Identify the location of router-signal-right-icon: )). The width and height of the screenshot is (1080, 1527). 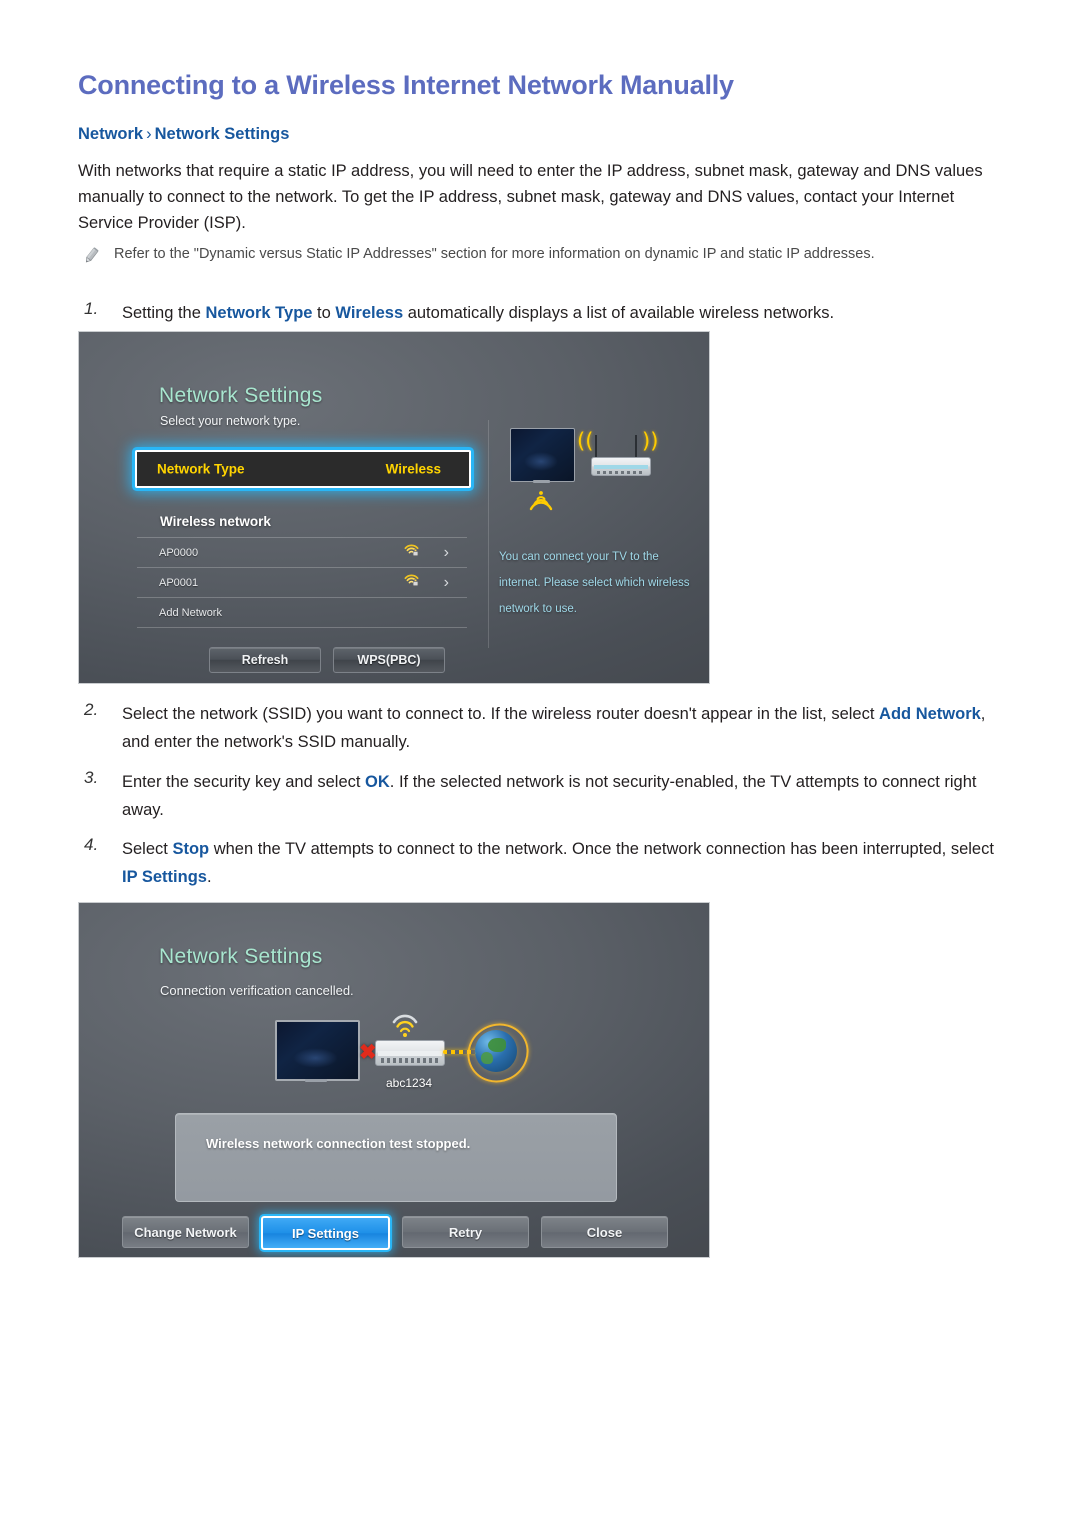
(650, 441).